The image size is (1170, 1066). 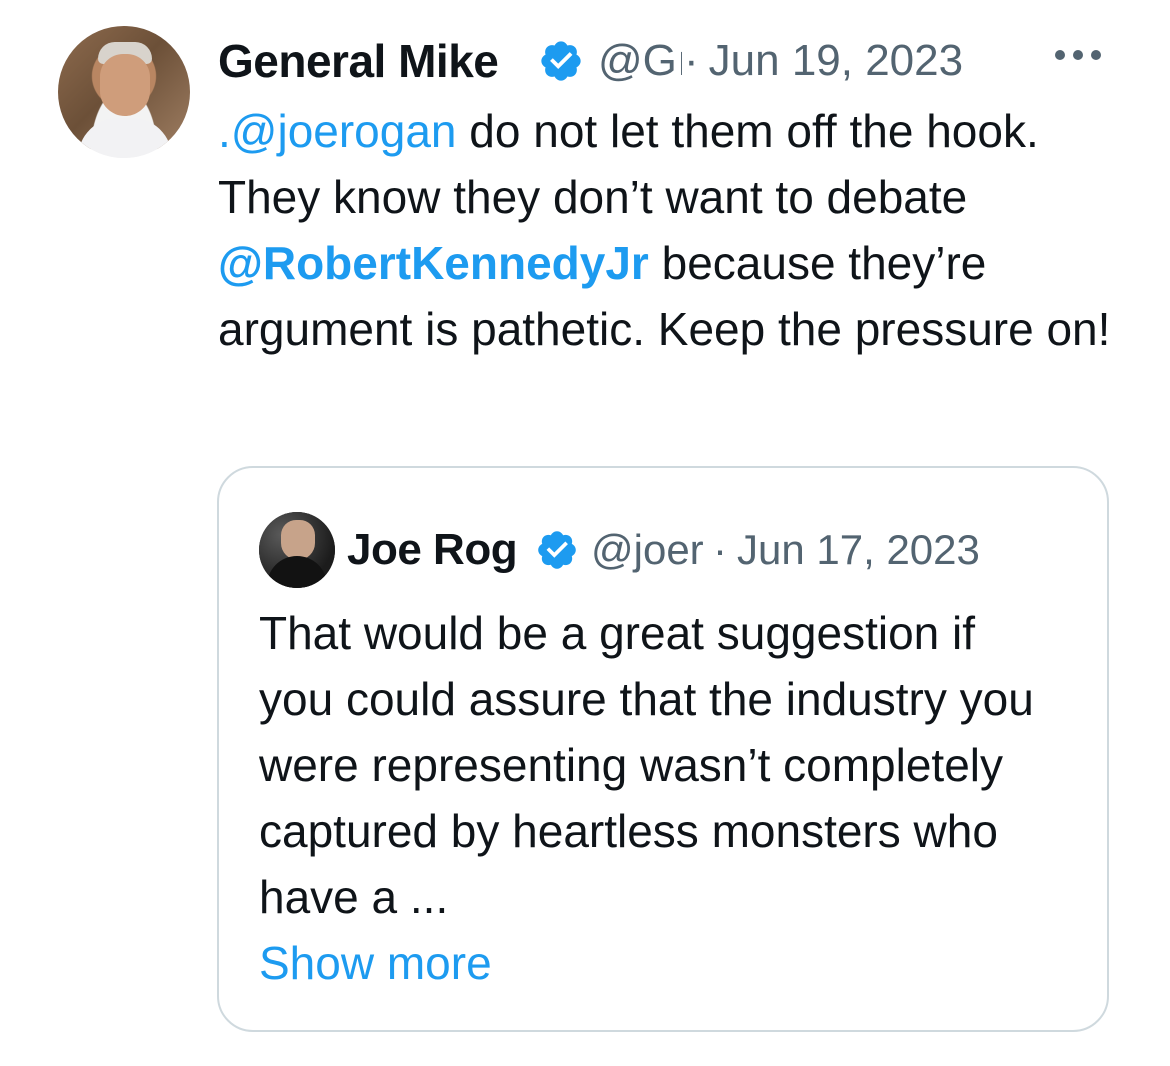 I want to click on tweet-header: General Mike @Gı · Jun 19, 2023, so click(x=683, y=61).